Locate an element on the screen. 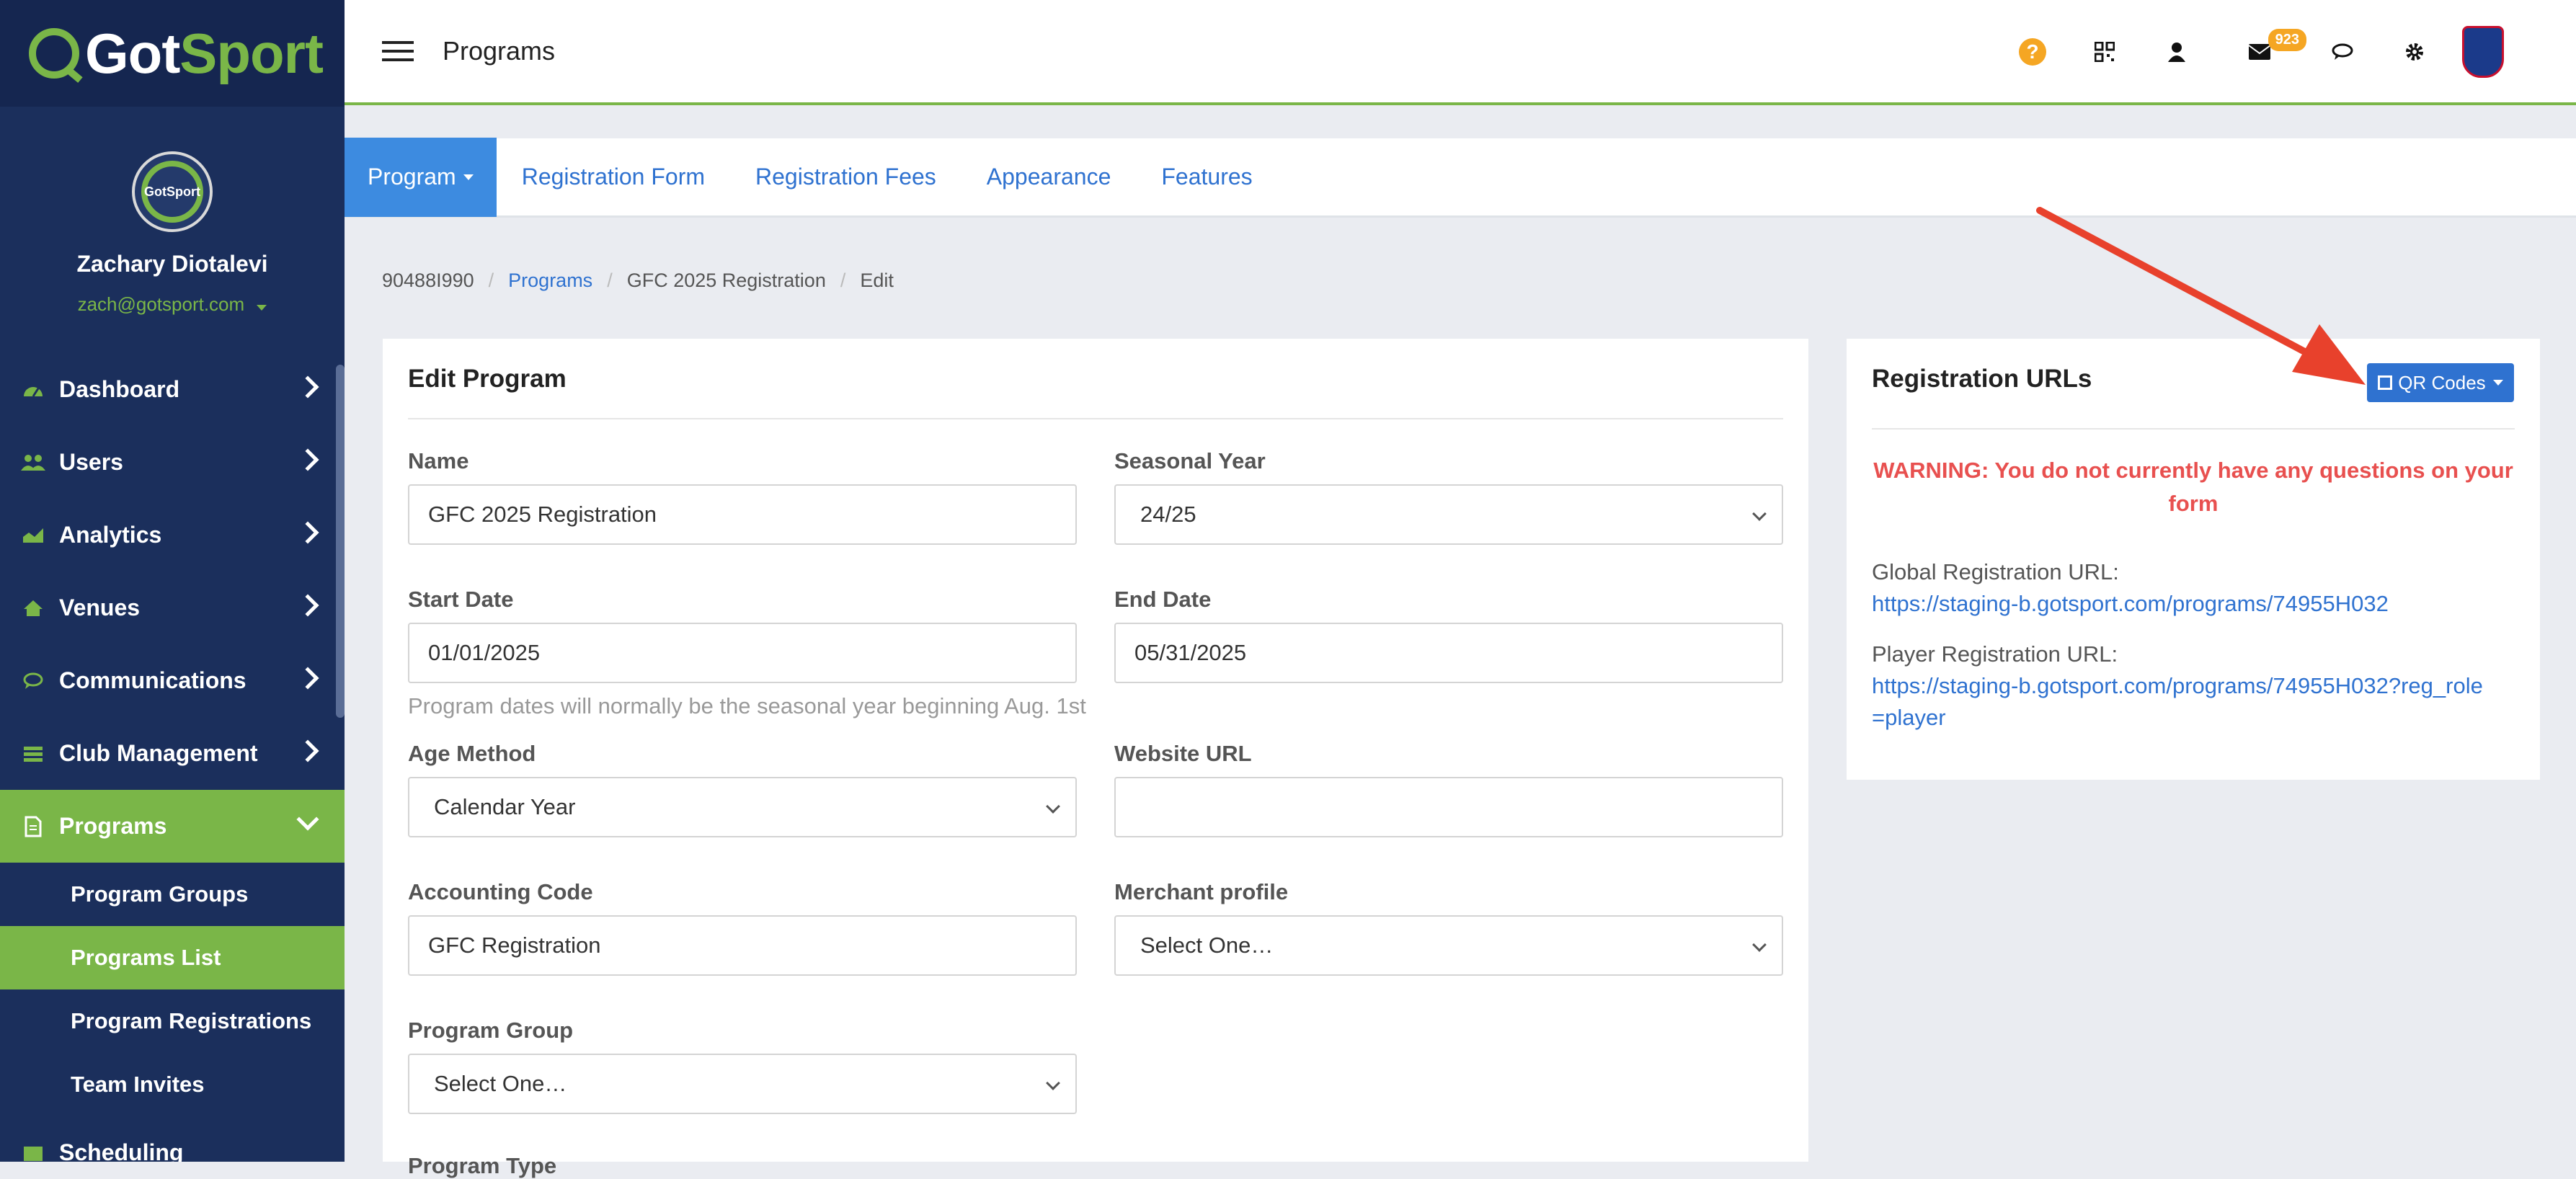  sidebar-item-communications: Communications is located at coordinates (172, 680).